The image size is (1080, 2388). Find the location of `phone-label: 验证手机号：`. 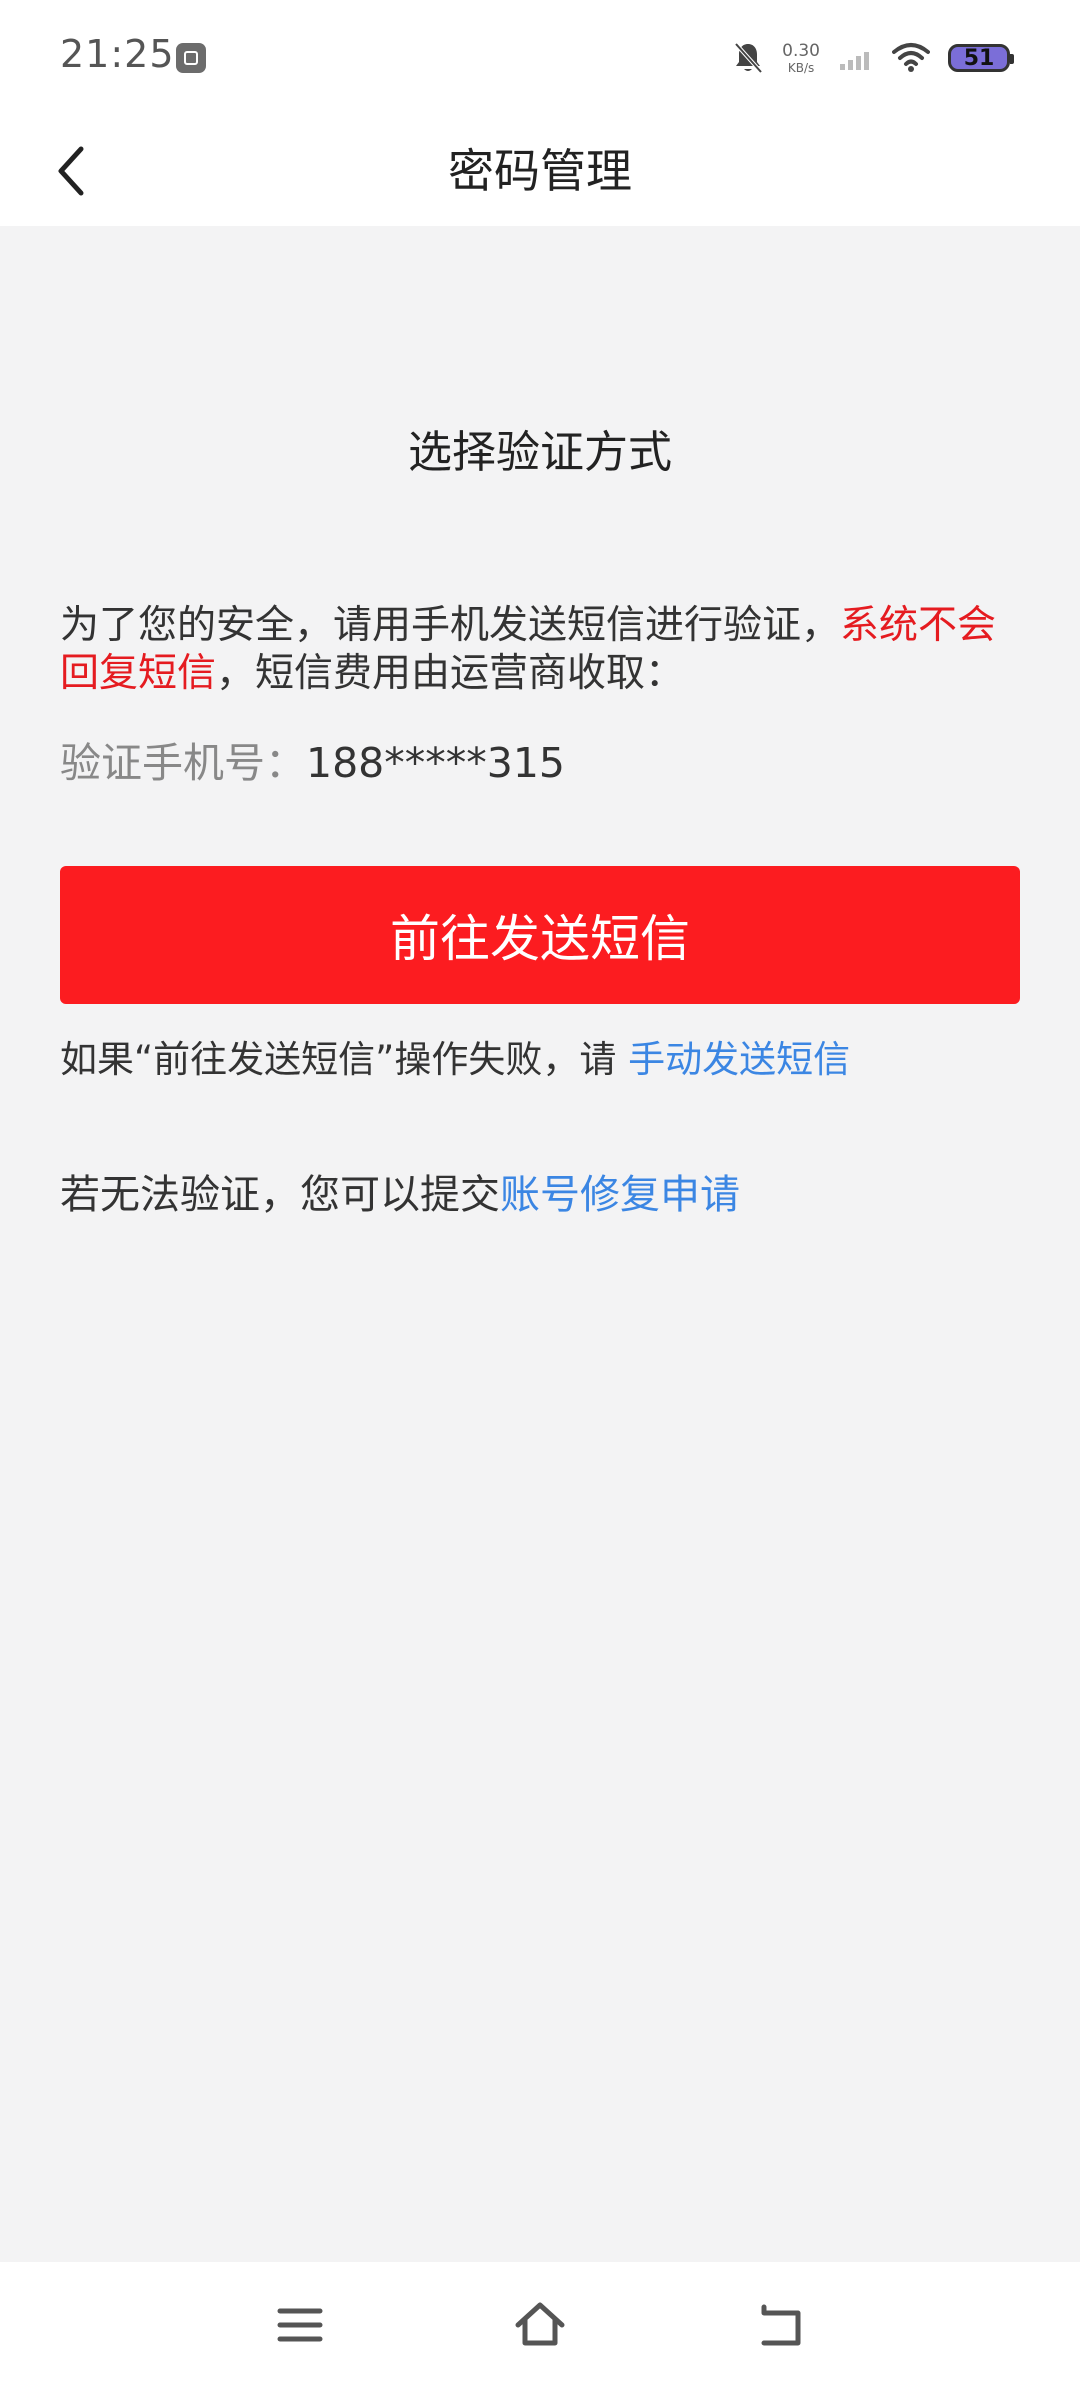

phone-label: 验证手机号： is located at coordinates (183, 763).